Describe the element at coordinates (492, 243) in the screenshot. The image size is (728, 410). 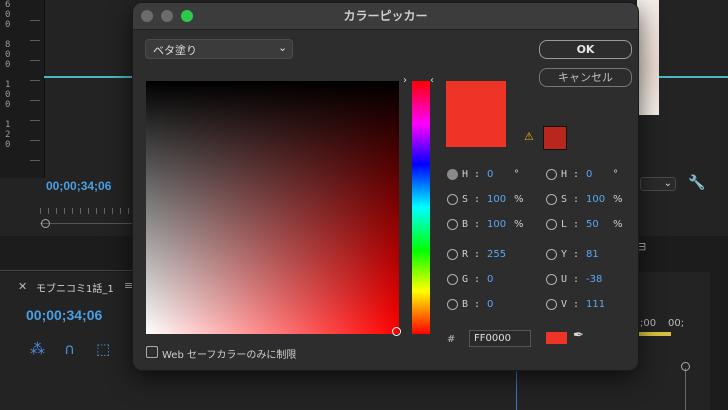
I see `color-fields-left: H : 0 ° S : 100% B : 100% R : 255 G : 0 B : 0` at that location.